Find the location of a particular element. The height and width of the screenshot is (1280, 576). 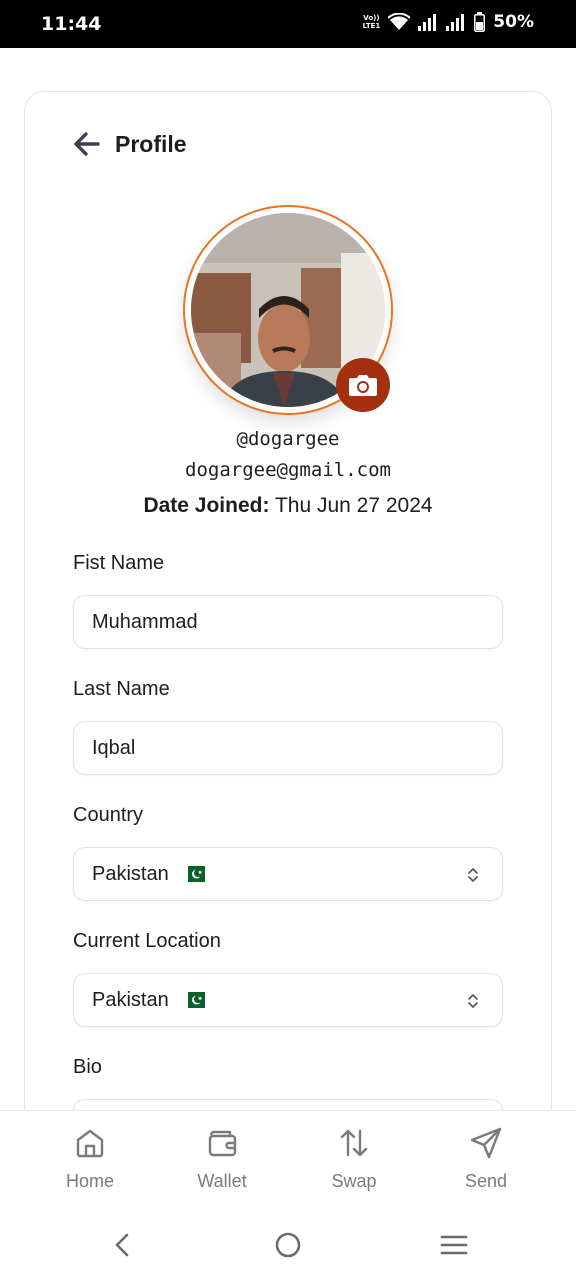

nav-item-swap: Swap is located at coordinates (354, 1158).